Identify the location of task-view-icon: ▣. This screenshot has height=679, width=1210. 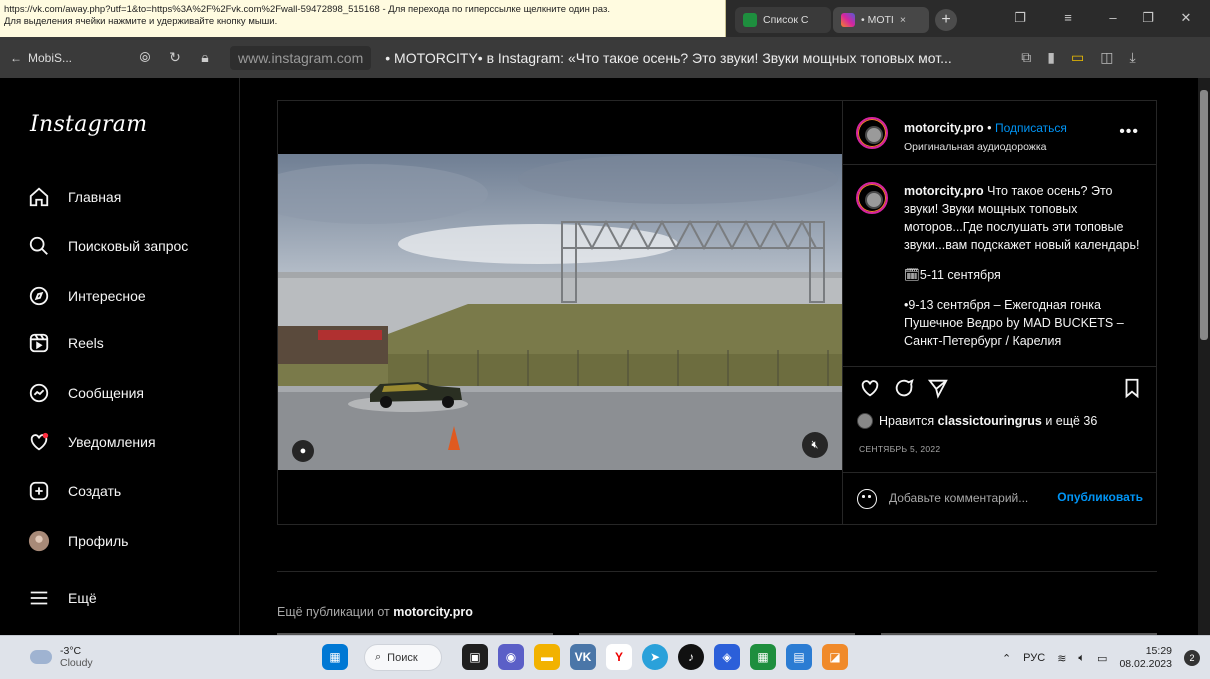
(475, 657).